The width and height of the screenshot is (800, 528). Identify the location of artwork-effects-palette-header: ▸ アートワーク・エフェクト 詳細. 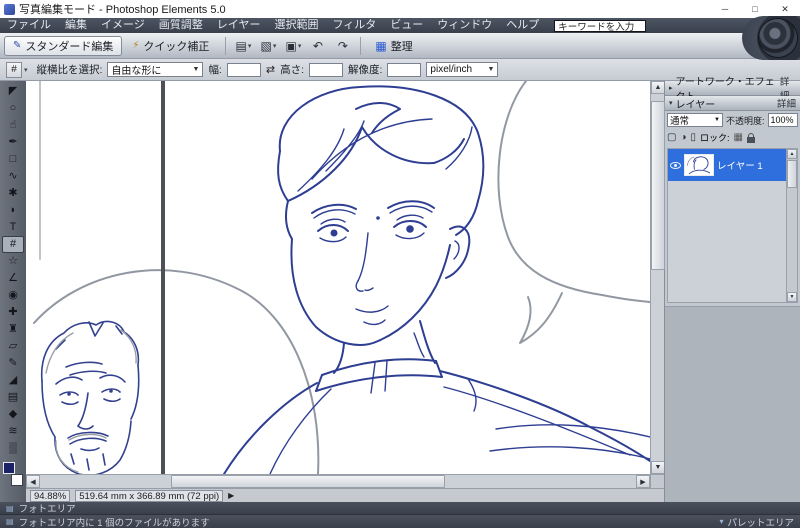
(732, 90).